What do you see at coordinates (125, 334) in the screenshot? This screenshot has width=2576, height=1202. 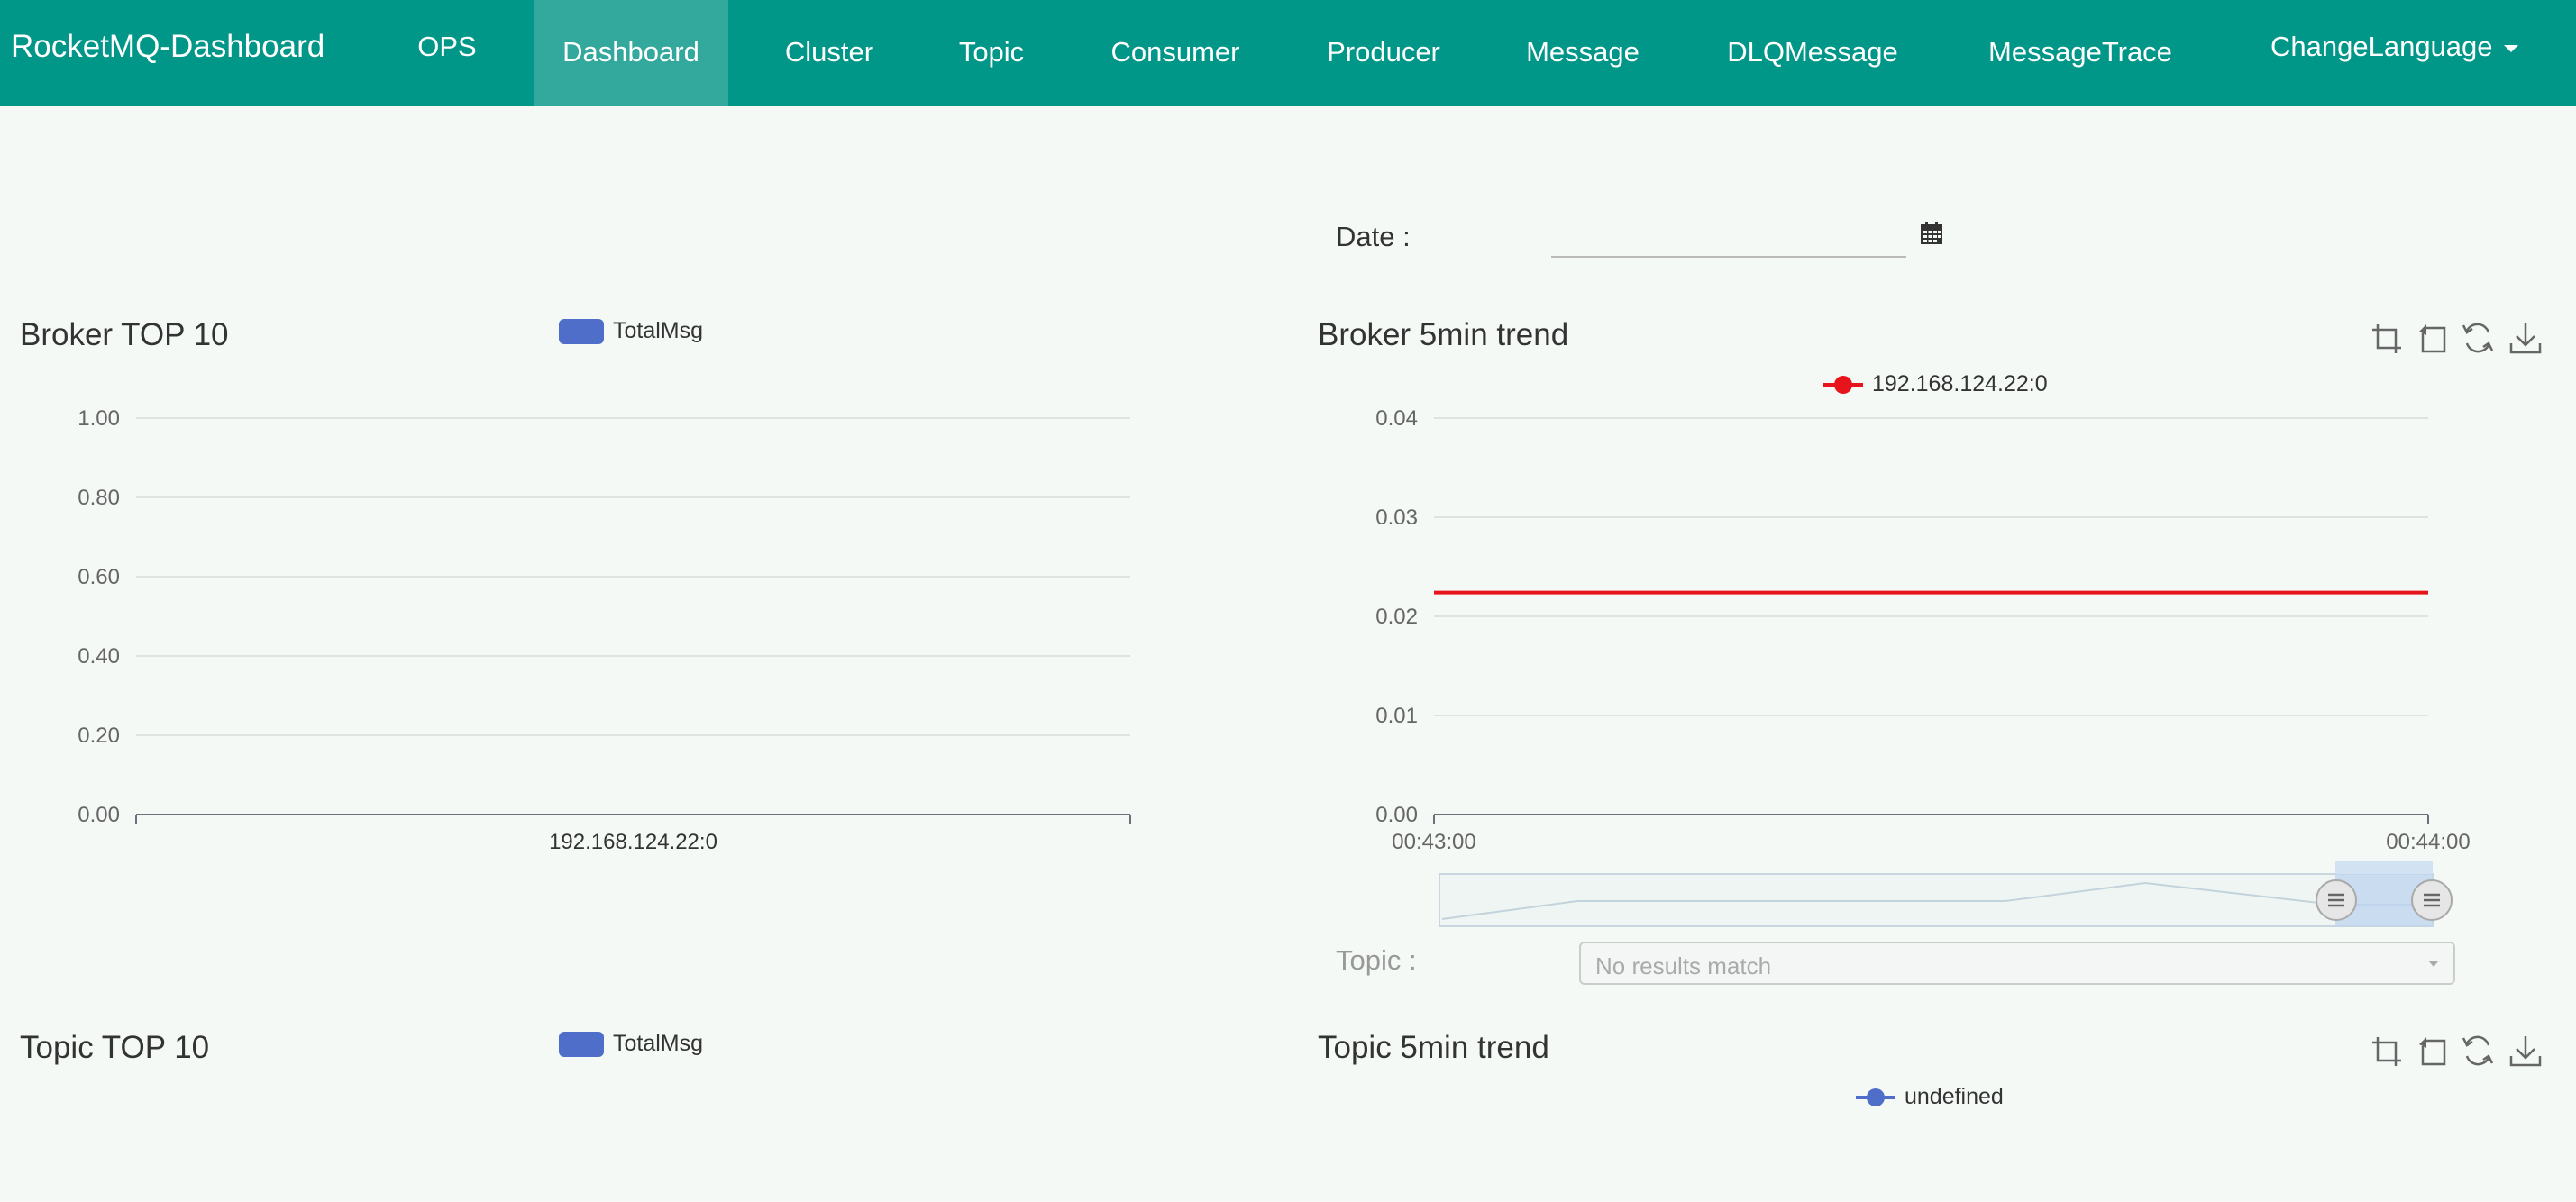 I see `broker-top10-title: Broker TOP 10` at bounding box center [125, 334].